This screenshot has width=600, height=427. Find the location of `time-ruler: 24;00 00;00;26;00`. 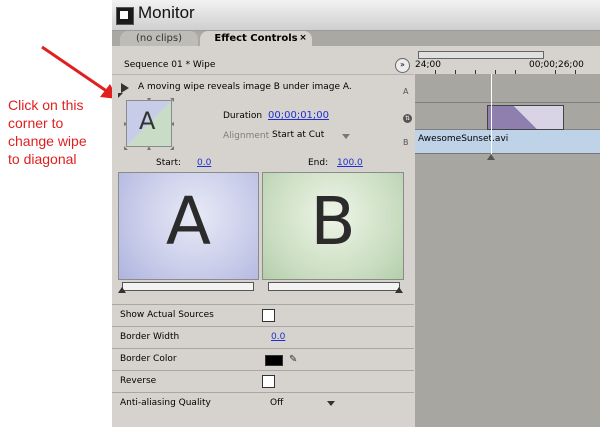

time-ruler: 24;00 00;00;26;00 is located at coordinates (507, 60).